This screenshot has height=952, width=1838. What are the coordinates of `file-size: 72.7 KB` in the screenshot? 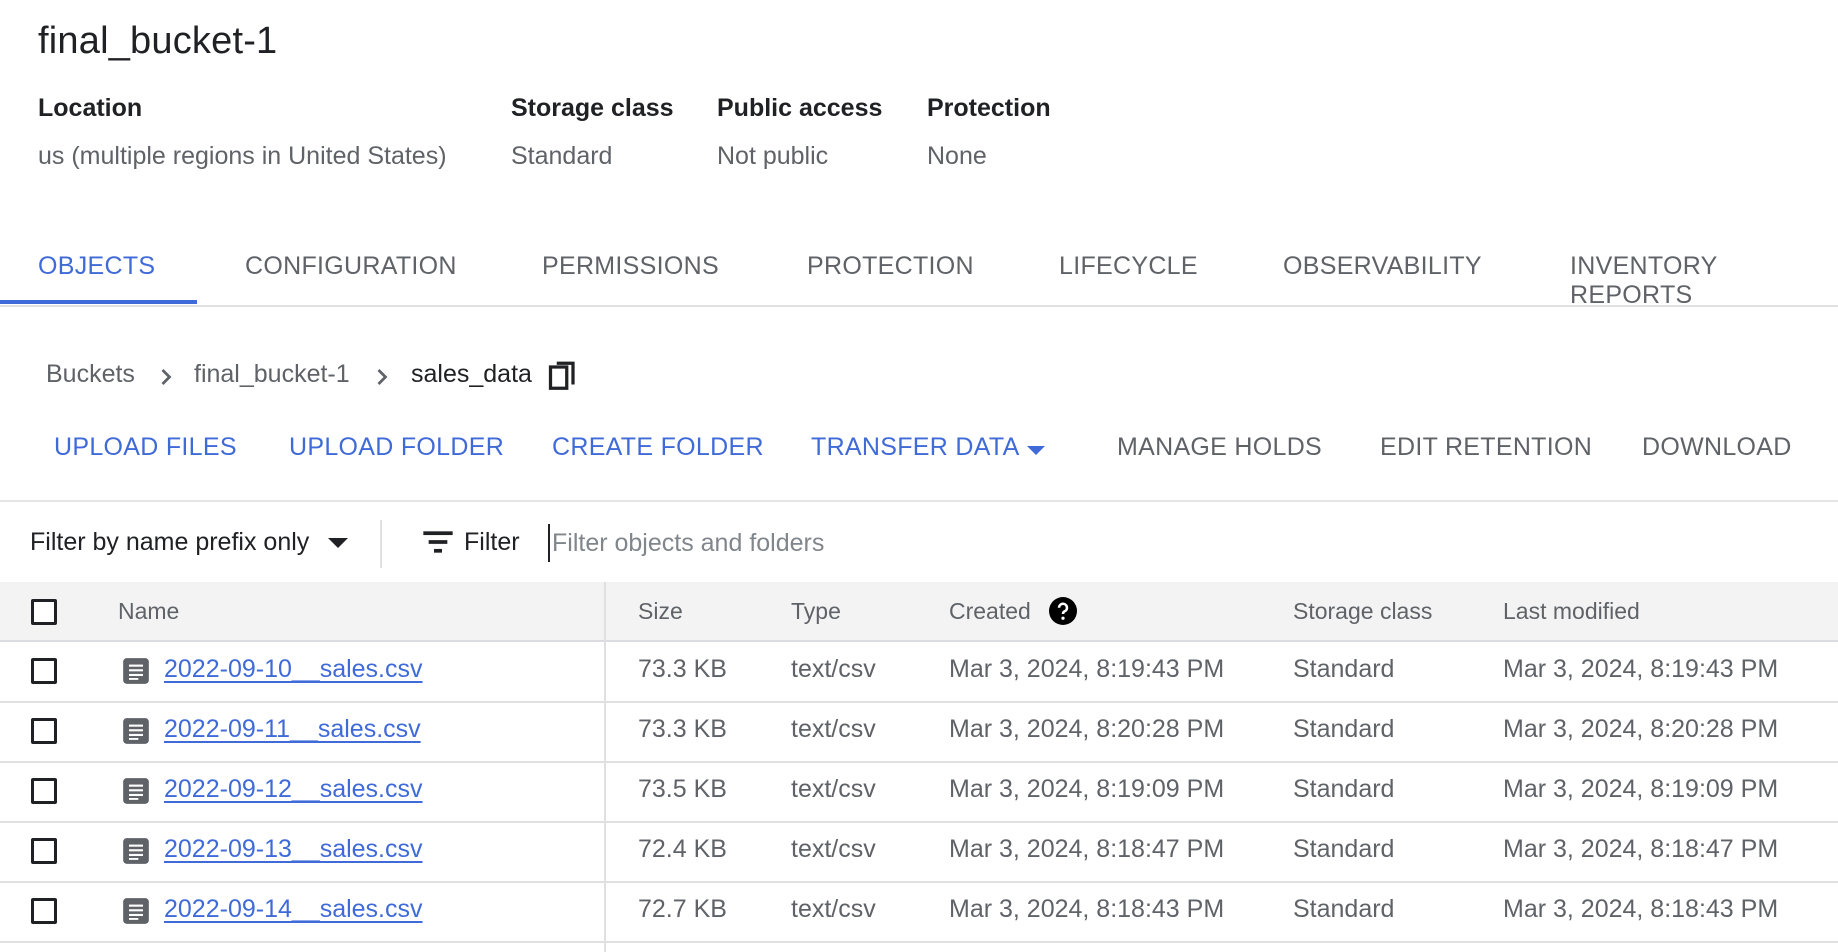 It's located at (682, 909).